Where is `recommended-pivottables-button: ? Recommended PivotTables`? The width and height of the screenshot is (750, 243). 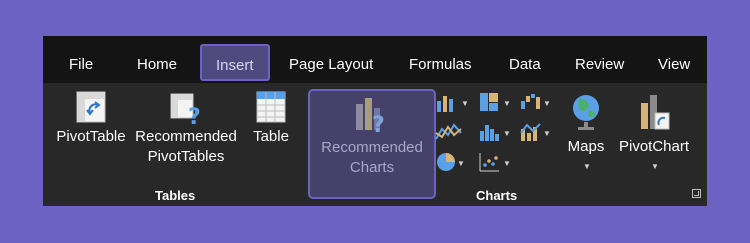
recommended-pivottables-button: ? Recommended PivotTables is located at coordinates (186, 129).